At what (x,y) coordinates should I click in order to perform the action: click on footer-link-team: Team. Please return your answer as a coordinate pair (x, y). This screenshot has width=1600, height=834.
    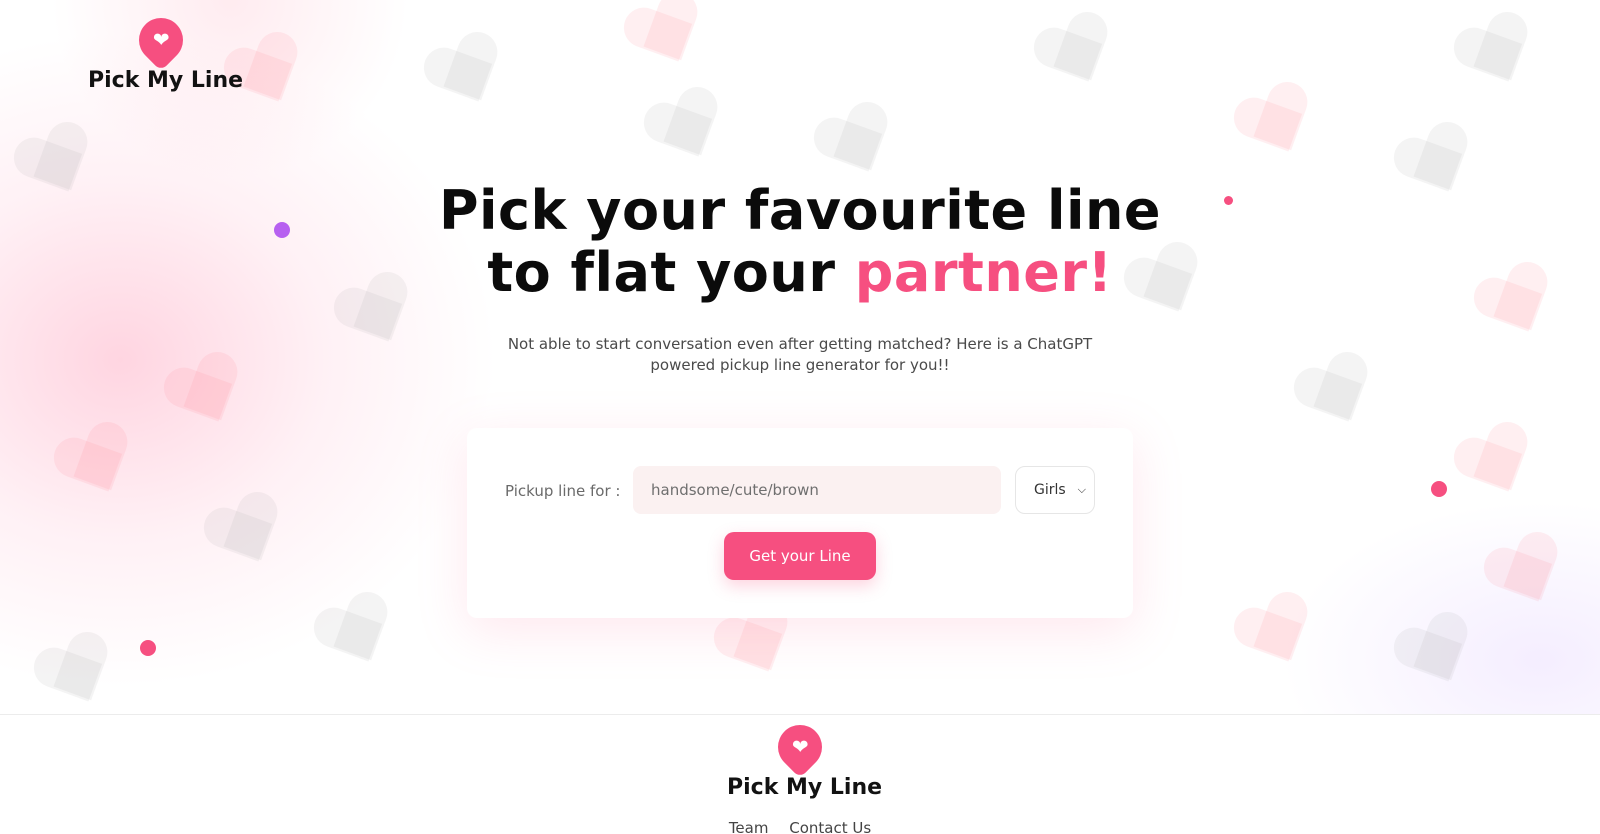
    Looking at the image, I should click on (749, 826).